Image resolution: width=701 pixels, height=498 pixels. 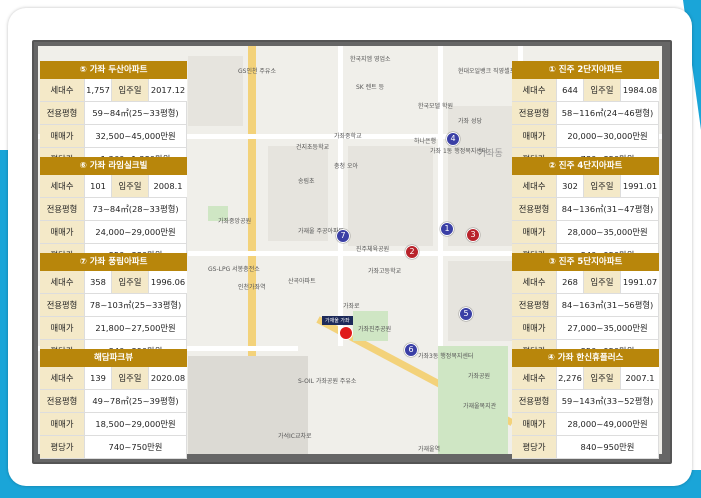 I want to click on value-movein: 1996.06, so click(x=168, y=282).